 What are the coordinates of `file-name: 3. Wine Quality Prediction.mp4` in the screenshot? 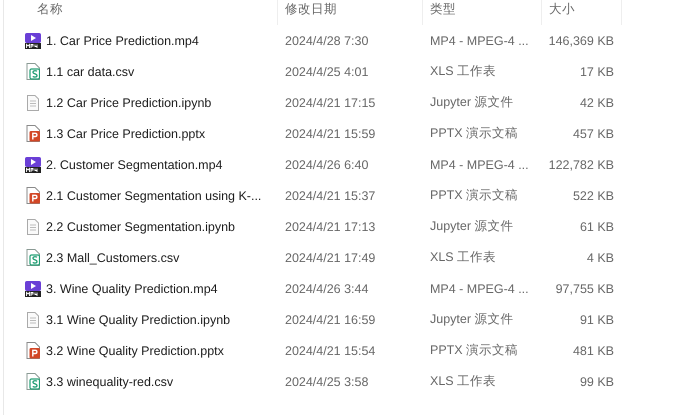 It's located at (132, 289).